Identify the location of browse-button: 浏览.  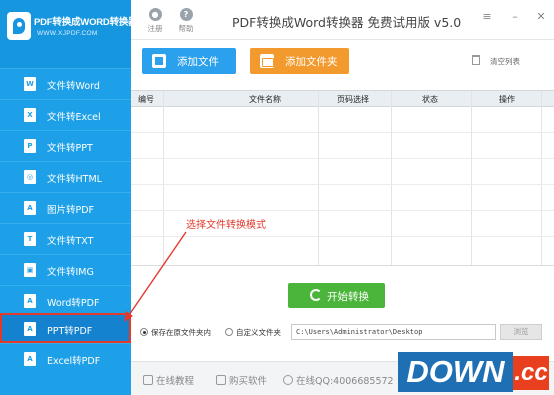
(521, 332).